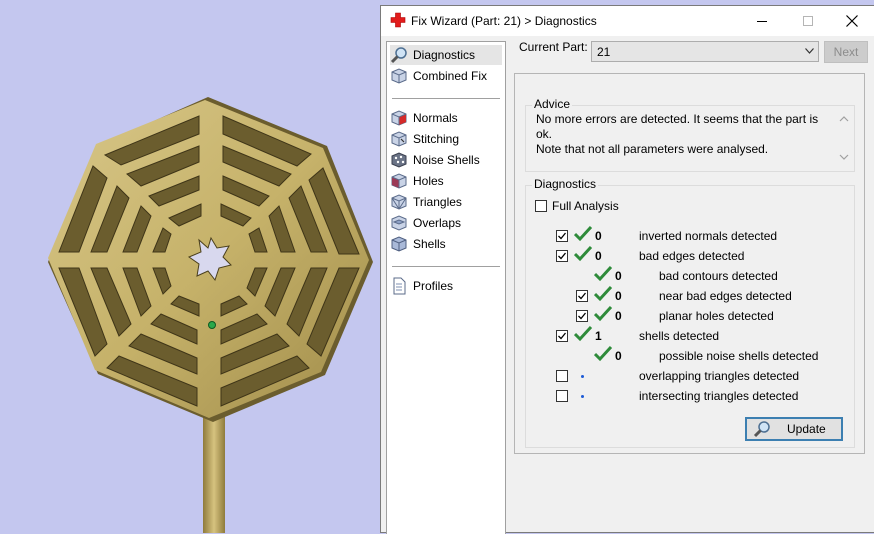 This screenshot has height=534, width=874. What do you see at coordinates (437, 223) in the screenshot?
I see `sidebar-item-label: Overlaps` at bounding box center [437, 223].